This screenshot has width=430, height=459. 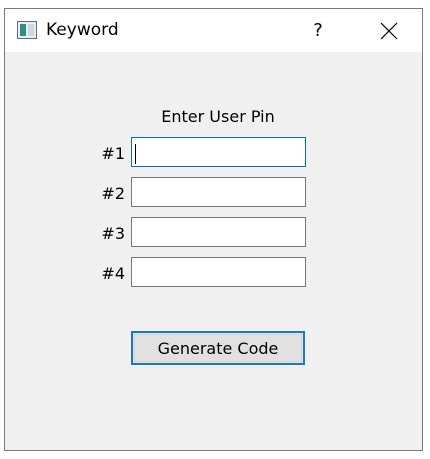 I want to click on close-button, so click(x=389, y=31).